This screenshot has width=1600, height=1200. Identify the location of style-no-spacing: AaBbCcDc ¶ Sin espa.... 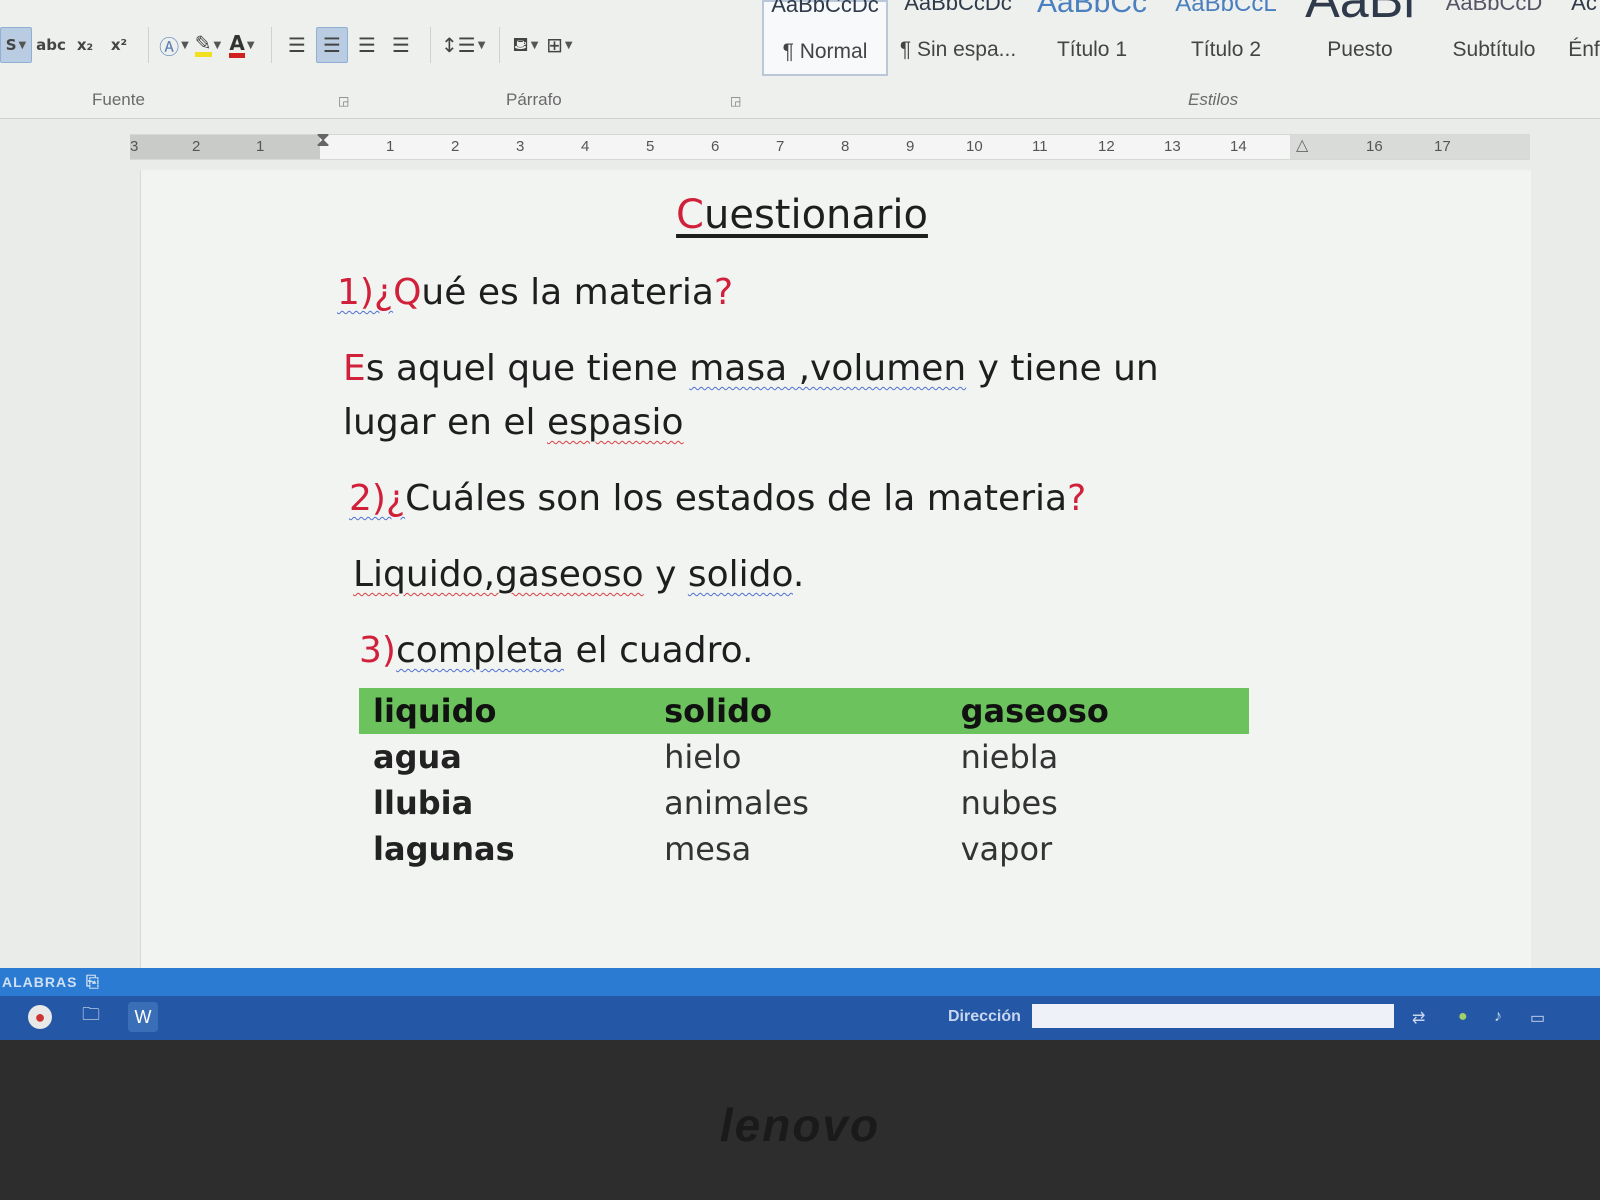
(958, 36).